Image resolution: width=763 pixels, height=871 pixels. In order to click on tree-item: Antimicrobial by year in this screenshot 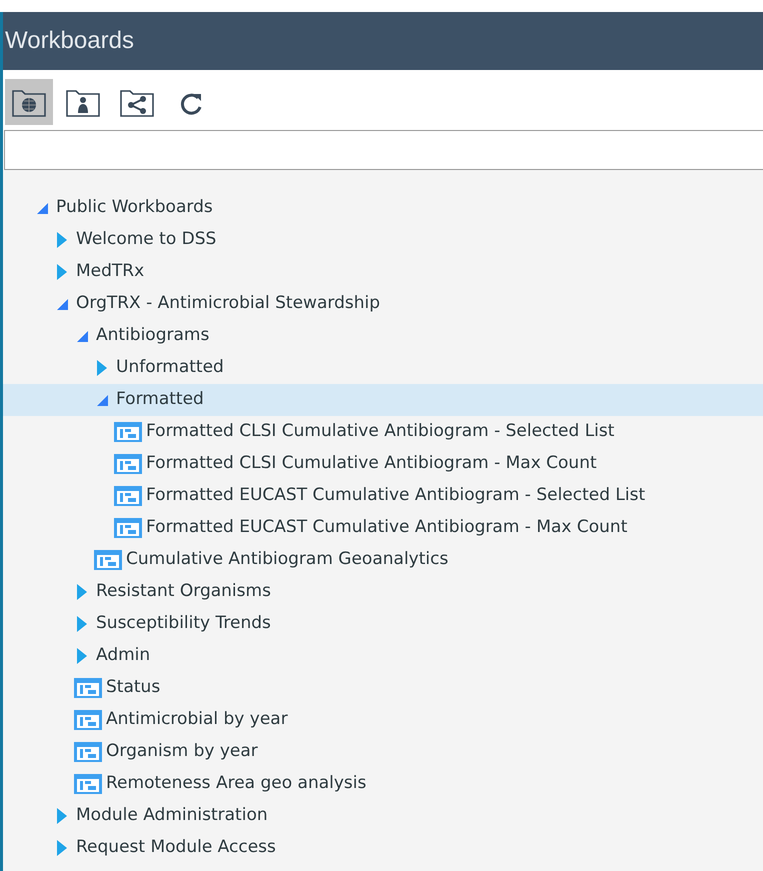, I will do `click(383, 720)`.